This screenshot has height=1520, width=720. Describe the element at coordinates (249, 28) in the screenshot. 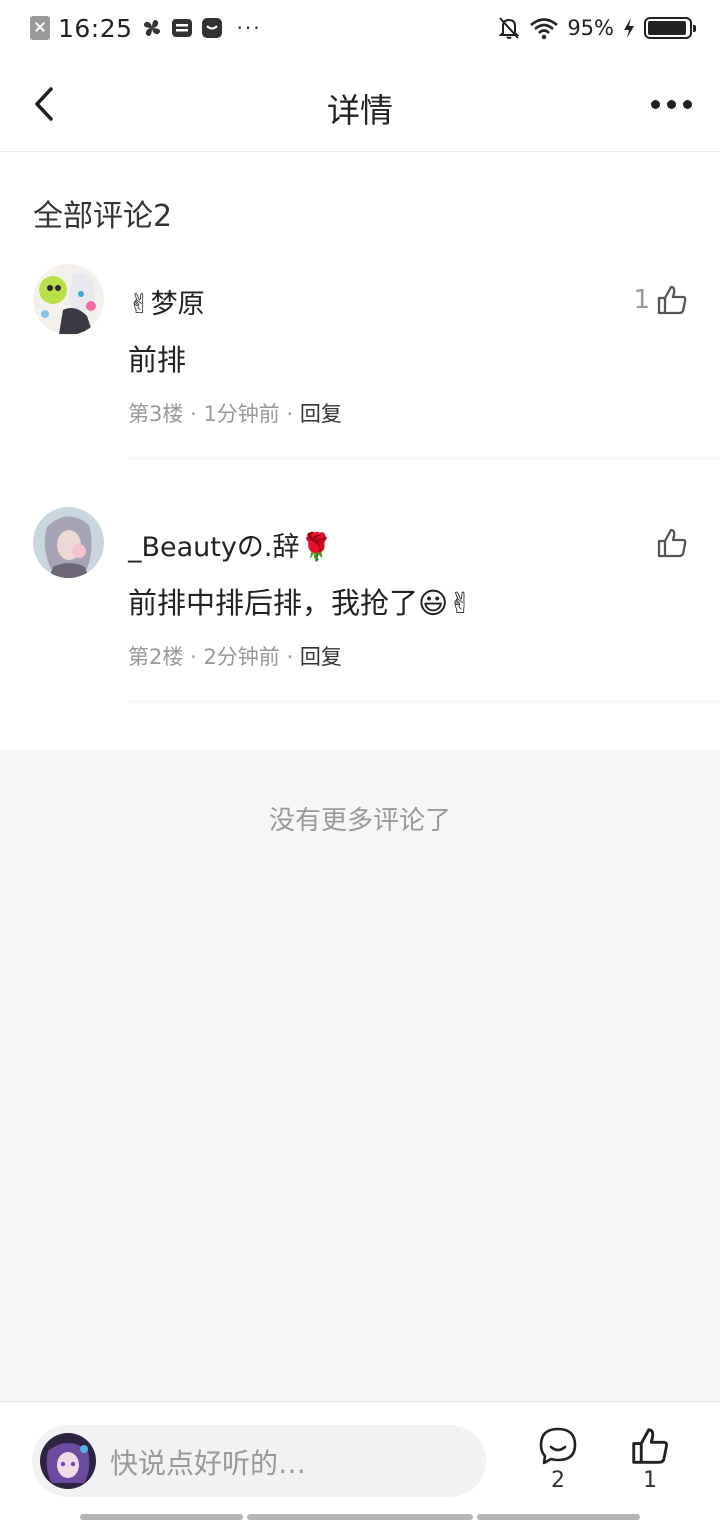

I see `more-notifications-icon: ···` at that location.